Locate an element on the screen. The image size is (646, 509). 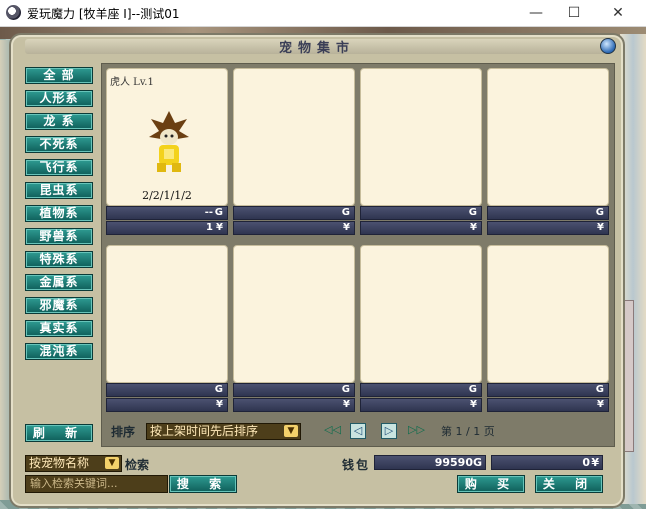
wallet-yuan-value: 0 is located at coordinates (586, 462).